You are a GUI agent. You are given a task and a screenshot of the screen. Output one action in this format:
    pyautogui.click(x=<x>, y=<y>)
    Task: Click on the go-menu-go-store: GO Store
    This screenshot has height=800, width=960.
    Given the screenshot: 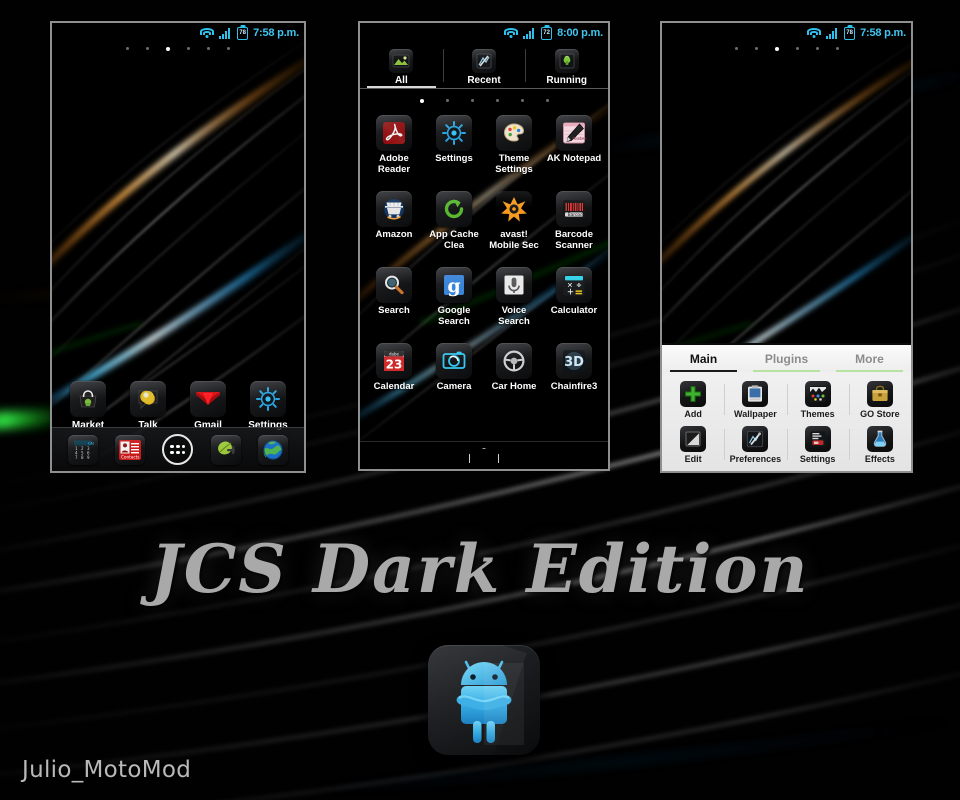 What is the action you would take?
    pyautogui.click(x=879, y=399)
    